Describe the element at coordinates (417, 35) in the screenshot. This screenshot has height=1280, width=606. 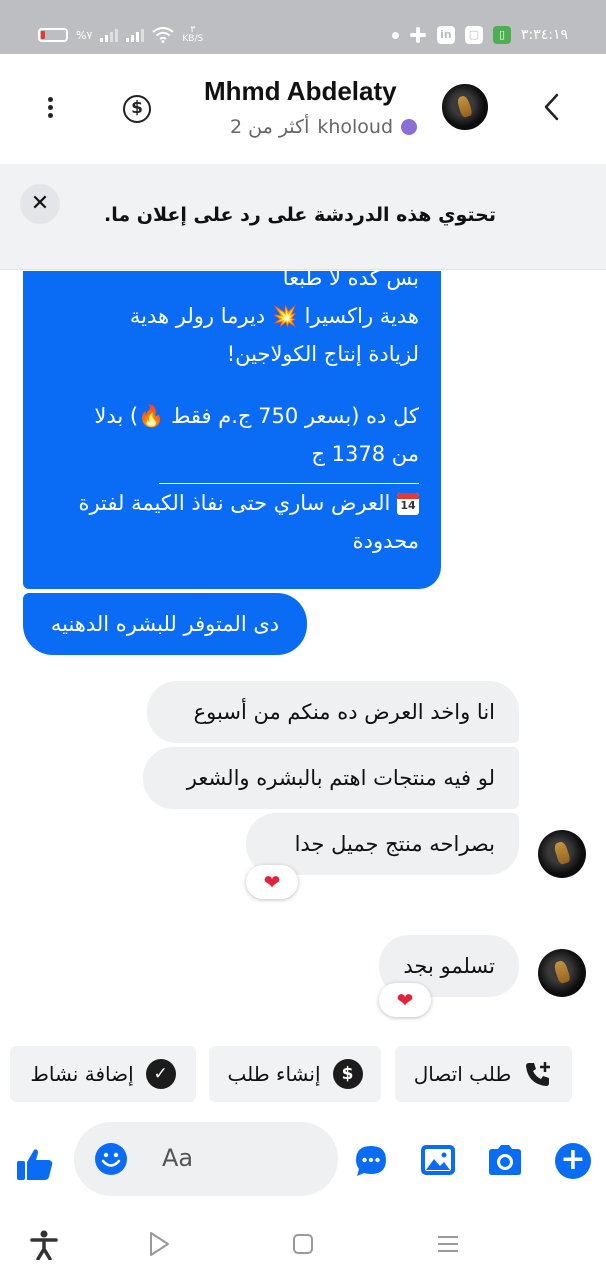
I see `slack-icon` at that location.